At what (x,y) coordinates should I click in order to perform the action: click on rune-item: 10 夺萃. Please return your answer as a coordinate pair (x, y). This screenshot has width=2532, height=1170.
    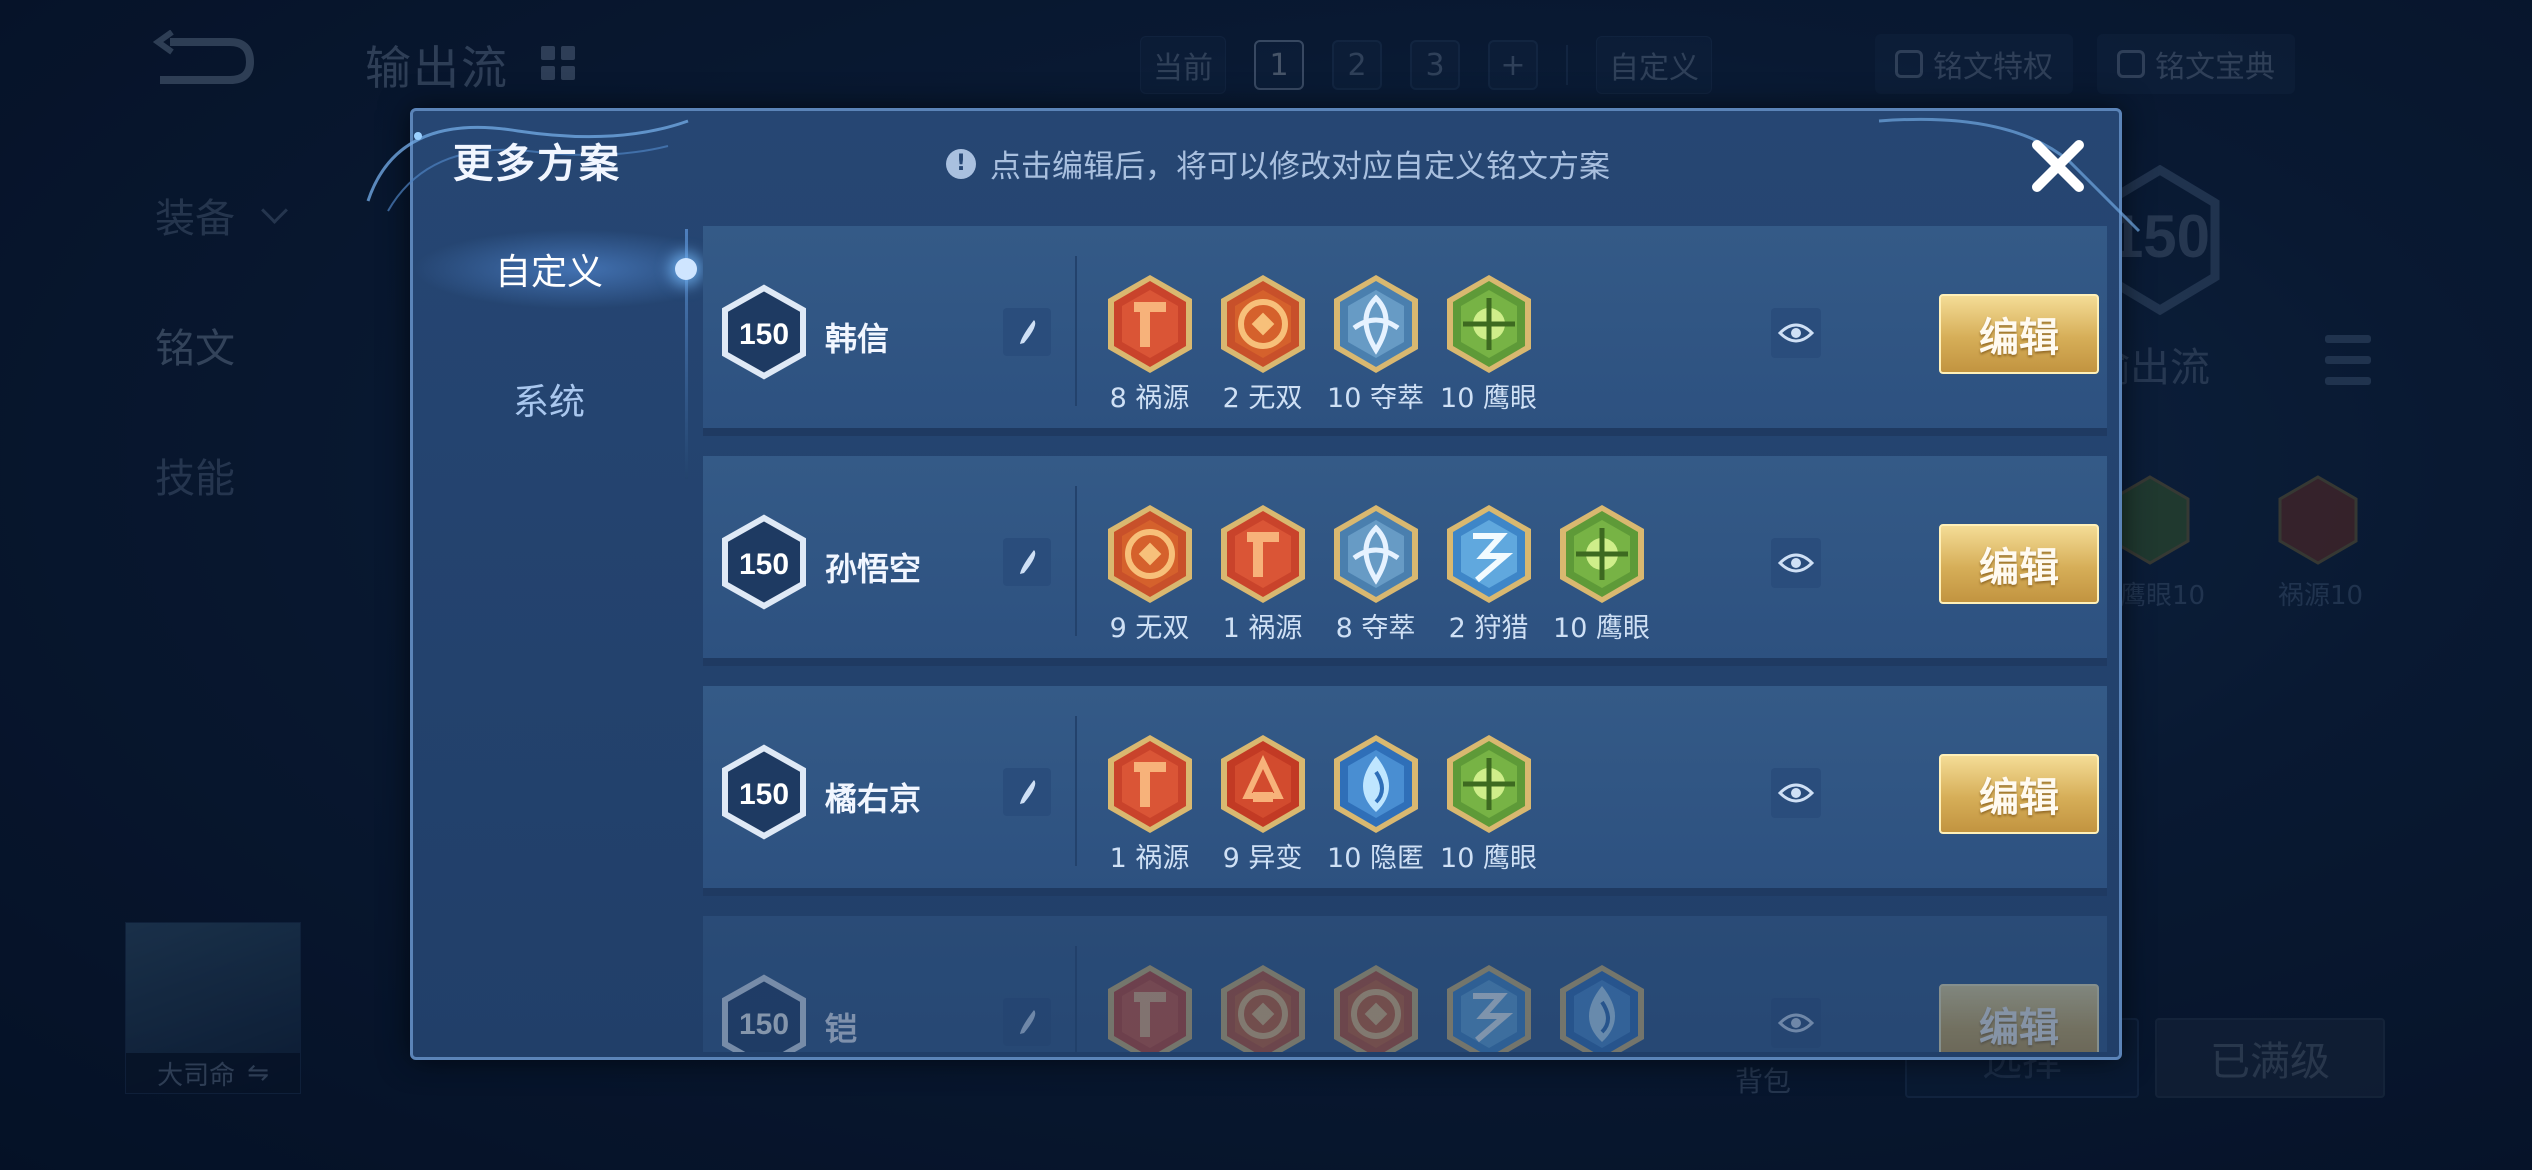
    Looking at the image, I should click on (1375, 343).